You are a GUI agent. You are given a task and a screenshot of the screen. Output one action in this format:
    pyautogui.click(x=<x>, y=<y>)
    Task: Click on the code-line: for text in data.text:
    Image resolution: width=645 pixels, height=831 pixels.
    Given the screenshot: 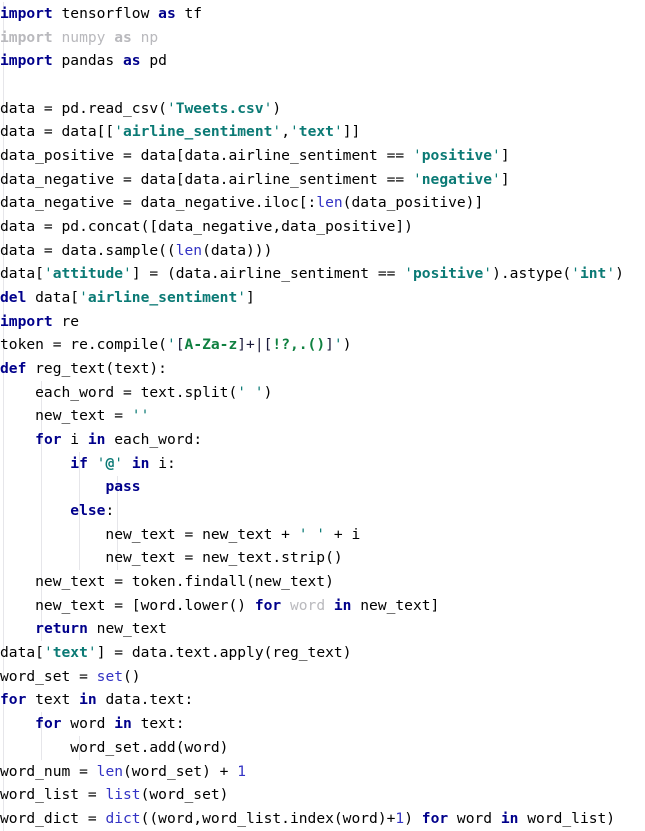 What is the action you would take?
    pyautogui.click(x=322, y=700)
    